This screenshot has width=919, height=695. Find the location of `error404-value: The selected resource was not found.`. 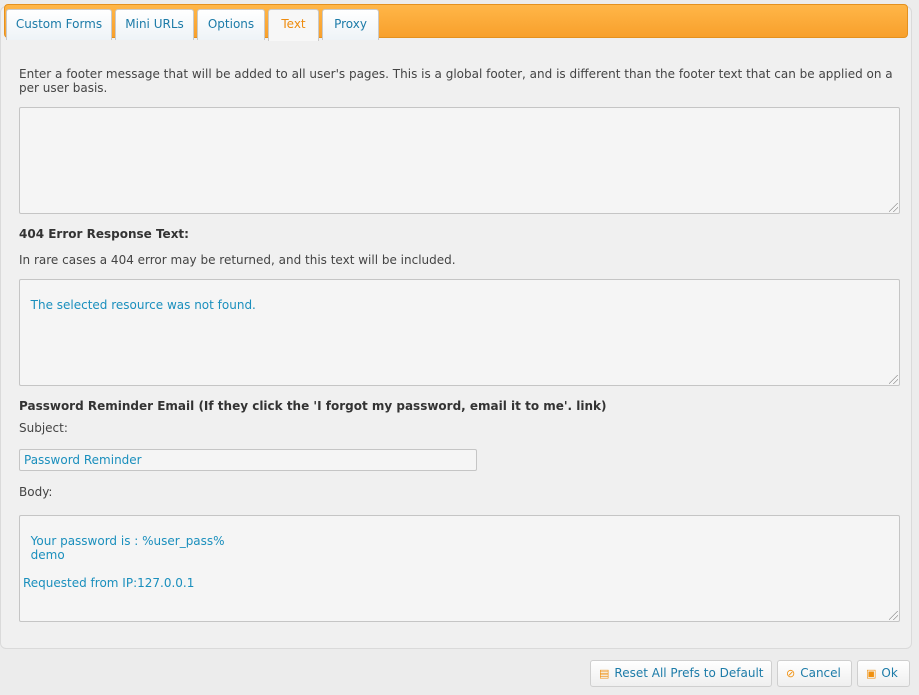

error404-value: The selected resource was not found. is located at coordinates (143, 305).